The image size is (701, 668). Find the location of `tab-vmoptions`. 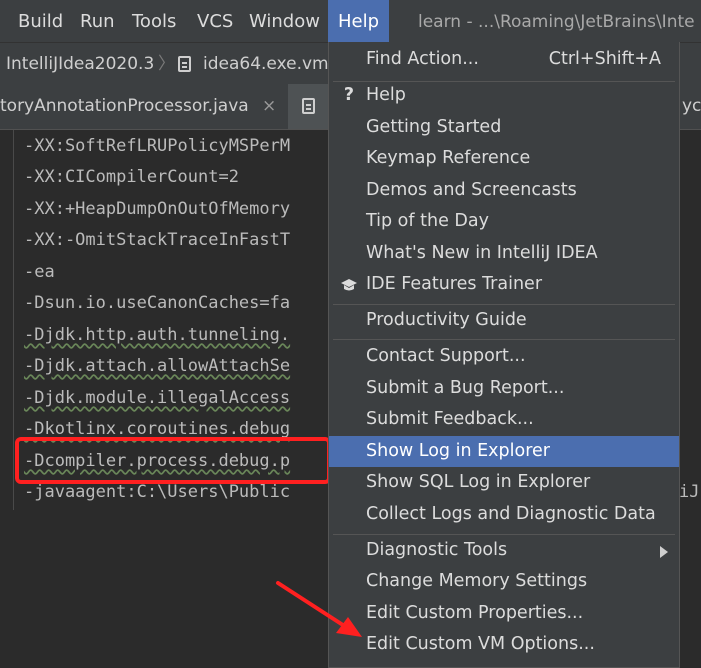

tab-vmoptions is located at coordinates (308, 106).